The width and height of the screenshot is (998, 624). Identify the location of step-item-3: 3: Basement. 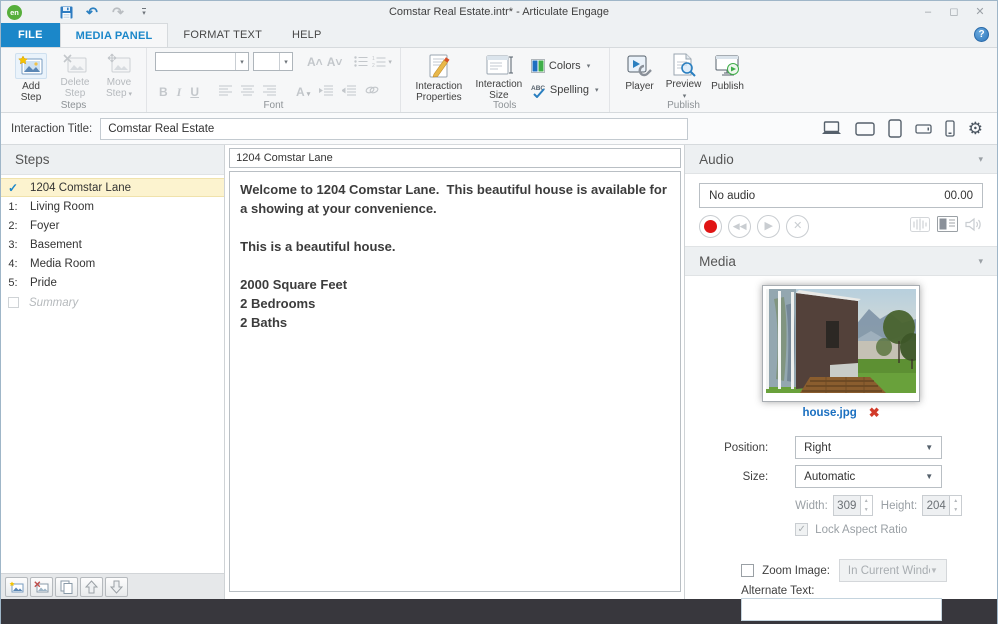
(112, 244).